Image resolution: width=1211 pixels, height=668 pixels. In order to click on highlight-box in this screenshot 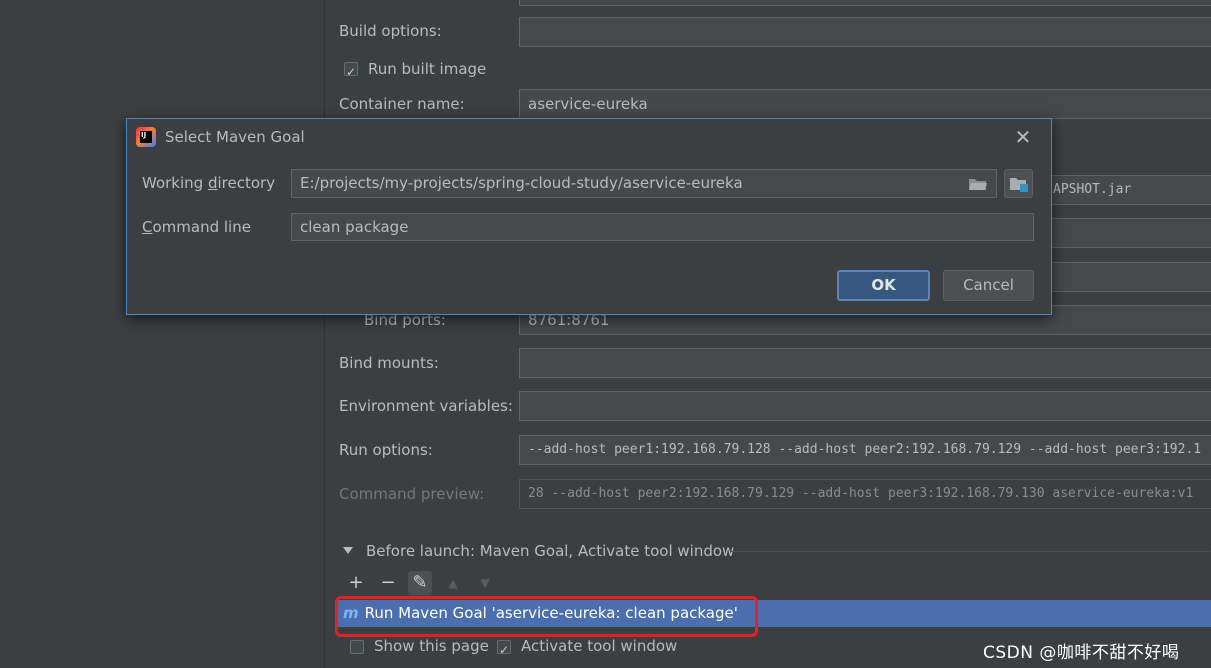, I will do `click(546, 616)`.